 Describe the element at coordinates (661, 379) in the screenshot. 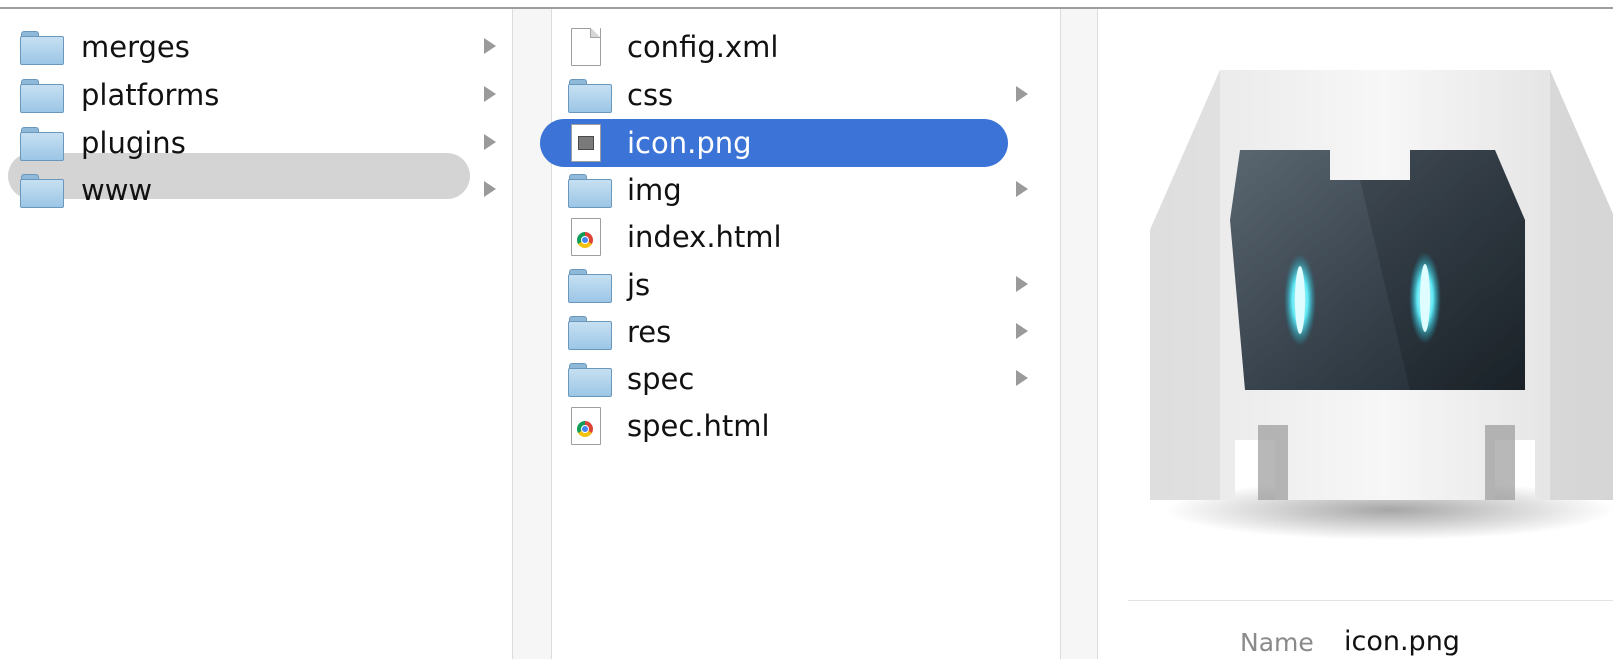

I see `item-label: spec` at that location.